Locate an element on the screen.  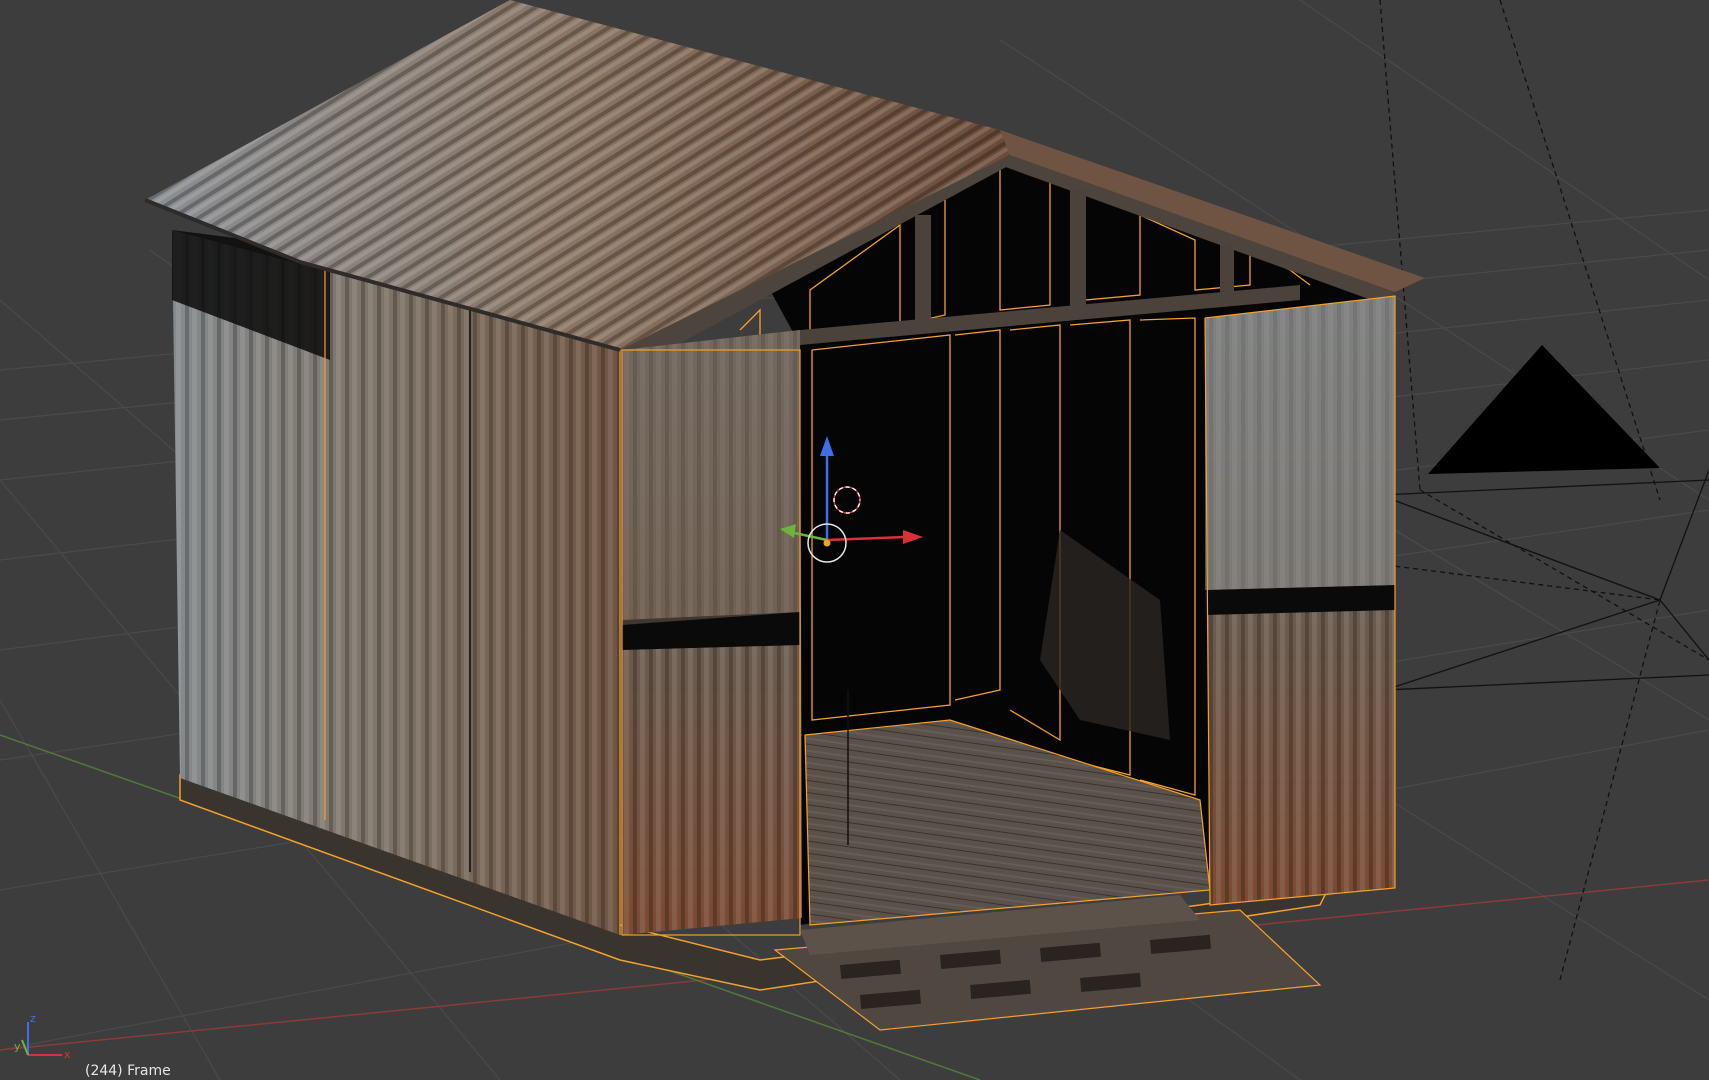
object-origin-dot is located at coordinates (827, 543).